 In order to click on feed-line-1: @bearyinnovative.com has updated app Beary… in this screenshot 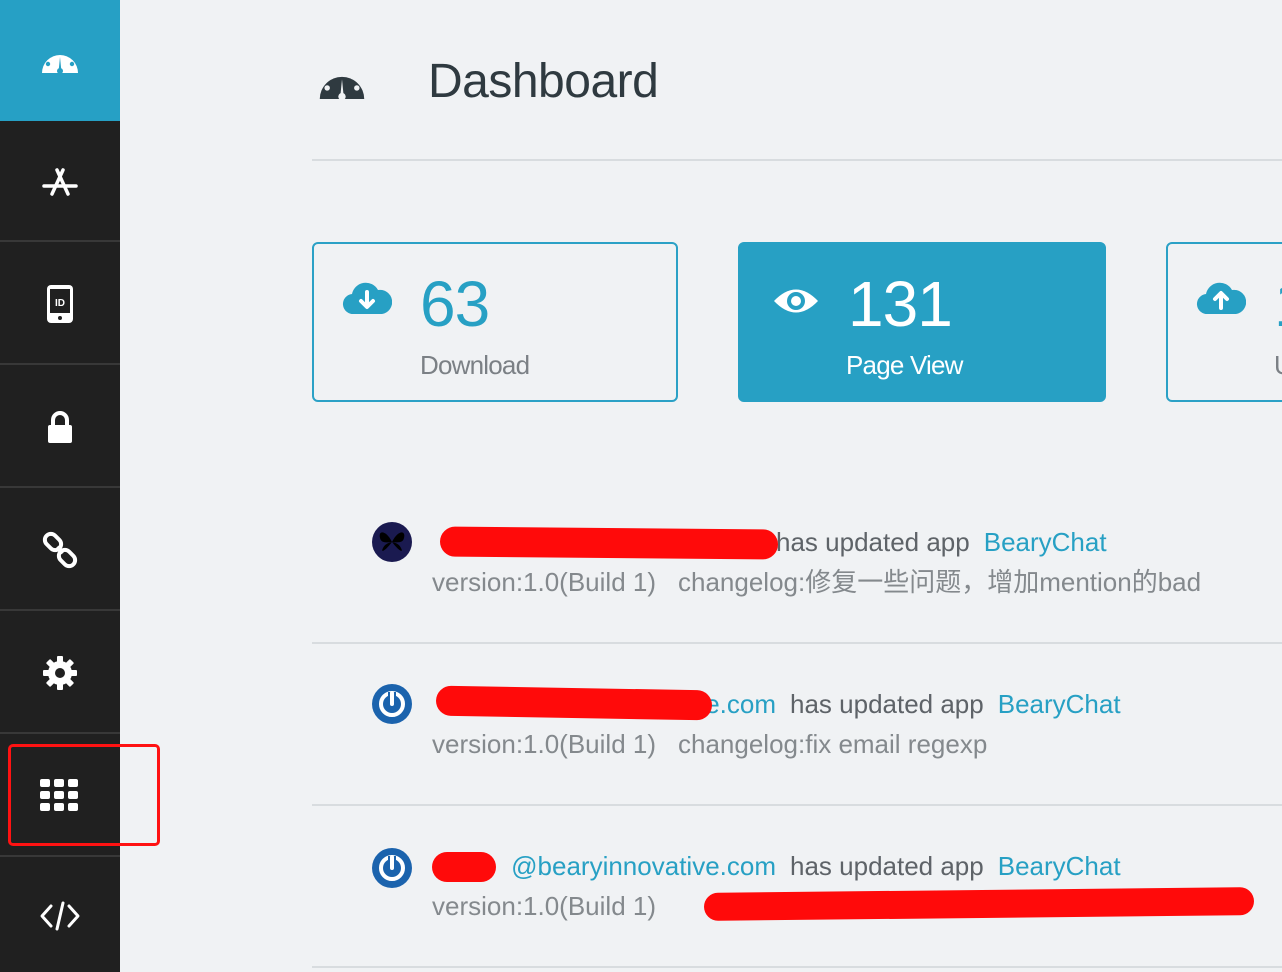, I will do `click(776, 866)`.